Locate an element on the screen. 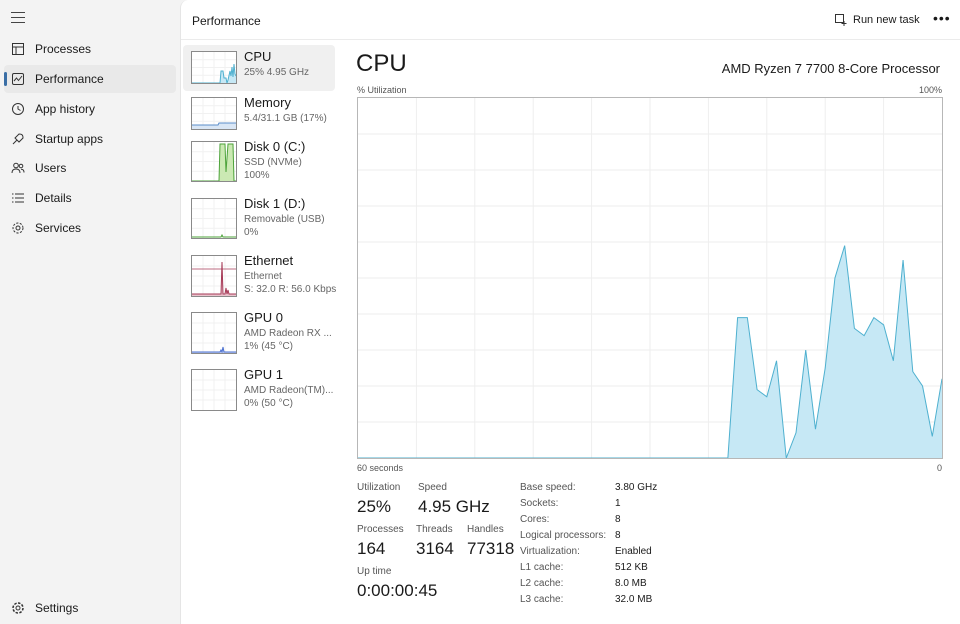 This screenshot has height=624, width=960. nav-item-processes: Processes is located at coordinates (90, 49).